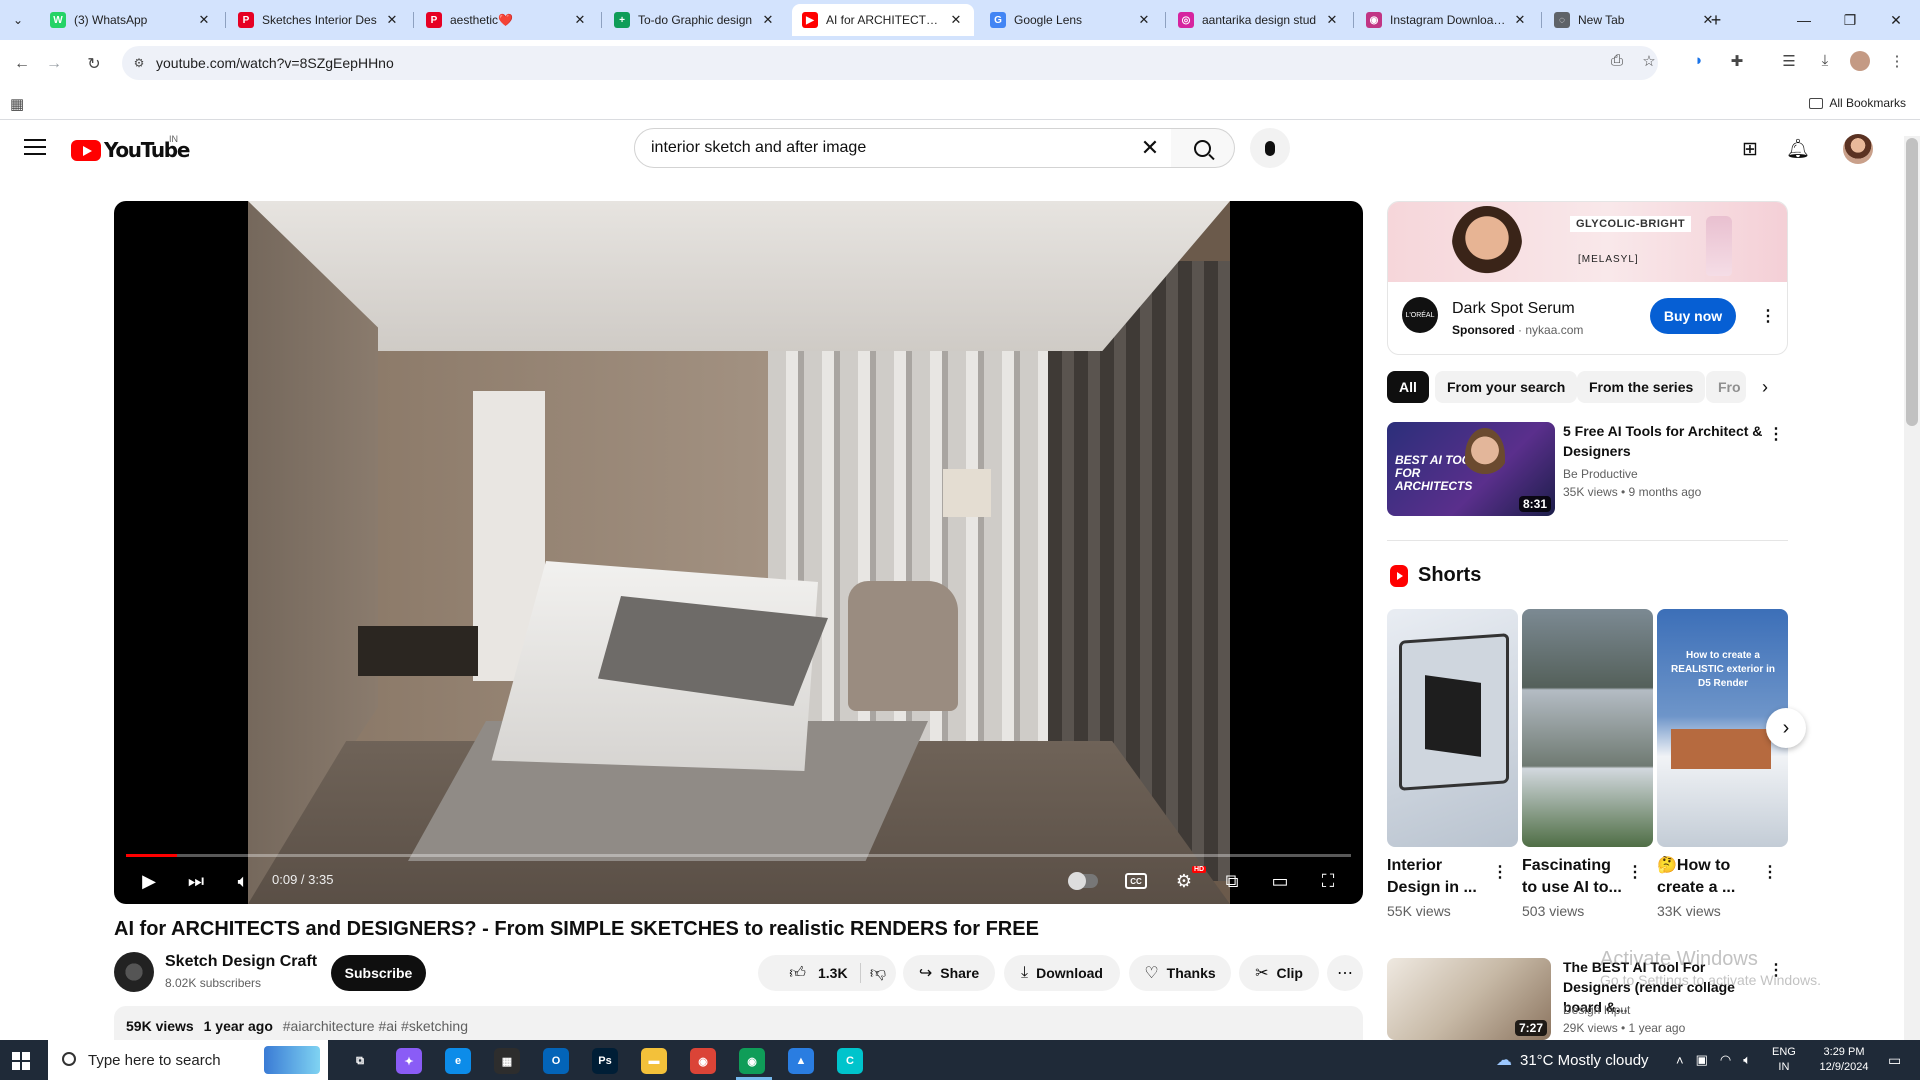  Describe the element at coordinates (507, 20) in the screenshot. I see `browser-tab: Paesthetic❤️ ✕` at that location.